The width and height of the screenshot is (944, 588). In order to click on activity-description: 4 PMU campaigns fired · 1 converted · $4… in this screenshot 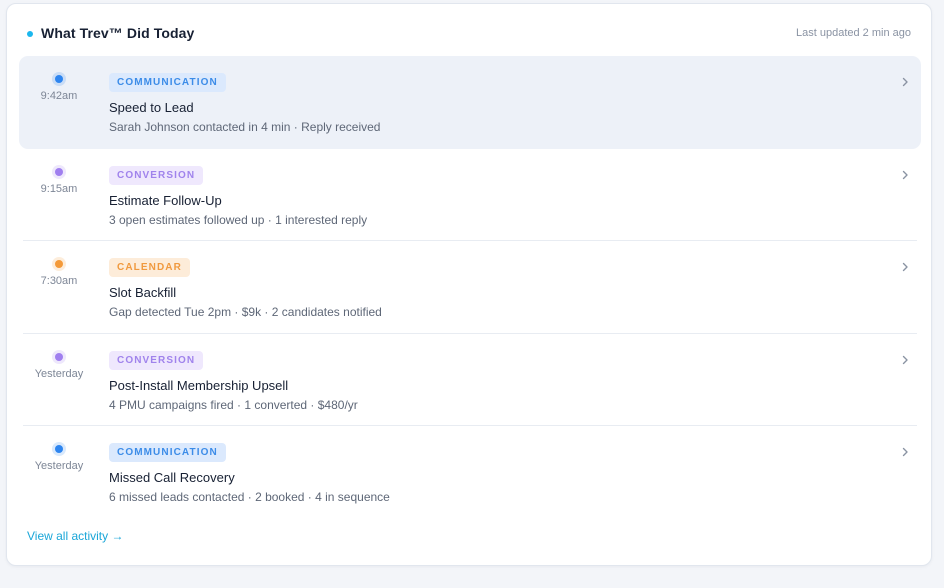, I will do `click(233, 404)`.